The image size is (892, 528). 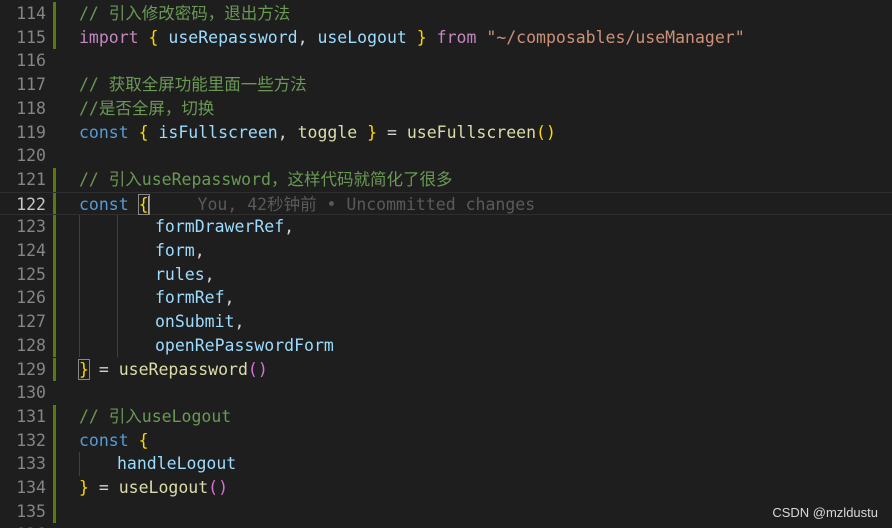 I want to click on code-line: 121 // 引入useRepassword，这样代码就简化了很多, so click(x=446, y=179).